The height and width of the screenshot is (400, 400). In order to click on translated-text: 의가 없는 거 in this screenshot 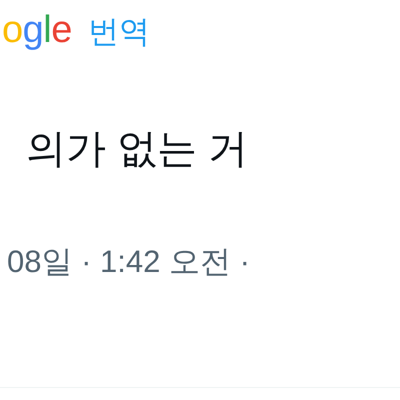, I will do `click(137, 149)`.